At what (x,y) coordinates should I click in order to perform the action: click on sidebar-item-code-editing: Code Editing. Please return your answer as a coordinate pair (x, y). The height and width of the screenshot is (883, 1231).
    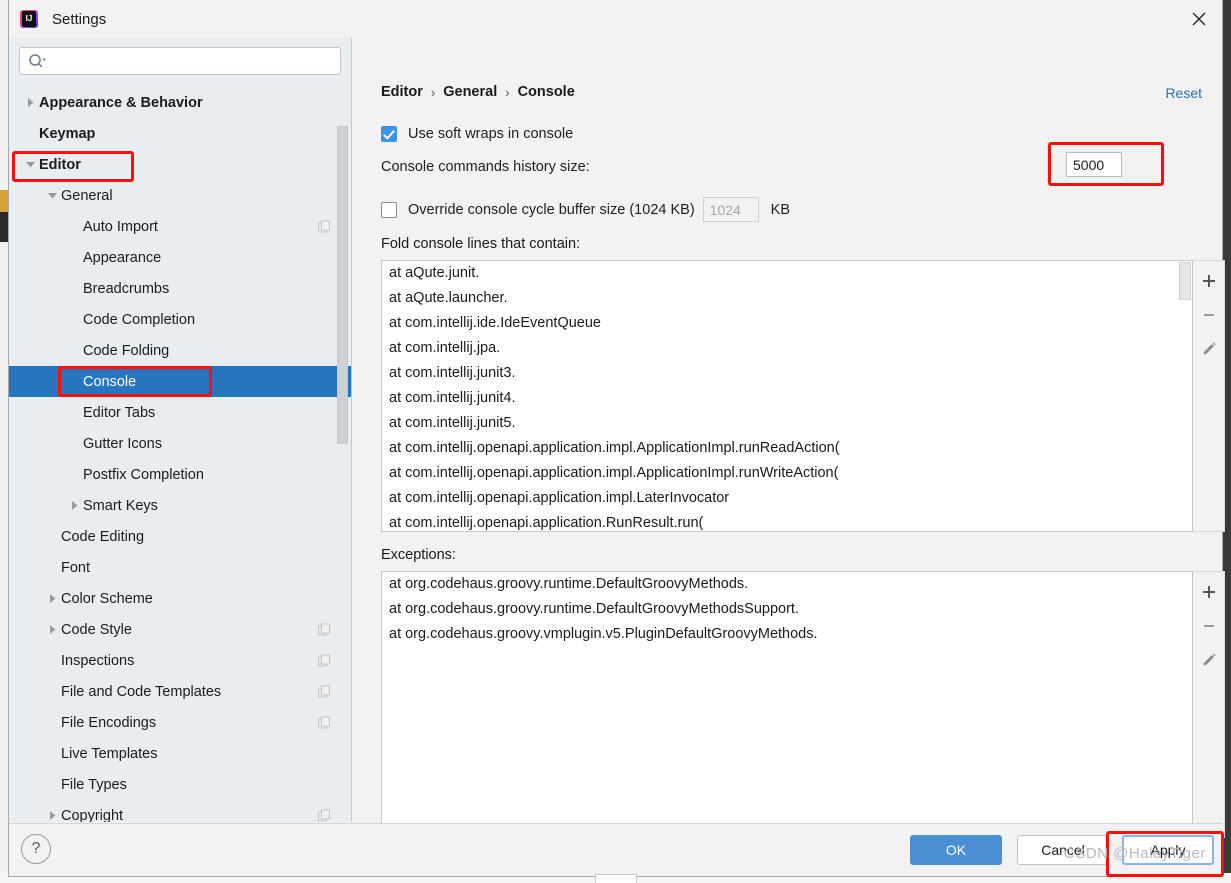
    Looking at the image, I should click on (180, 536).